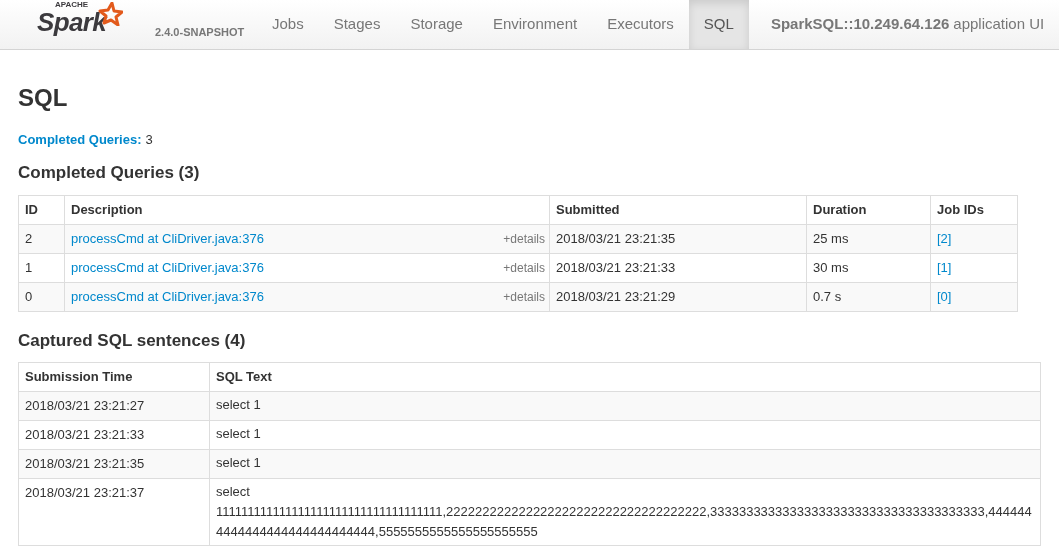 This screenshot has width=1059, height=556. I want to click on section-heading: Captured SQL sentences (4), so click(132, 341).